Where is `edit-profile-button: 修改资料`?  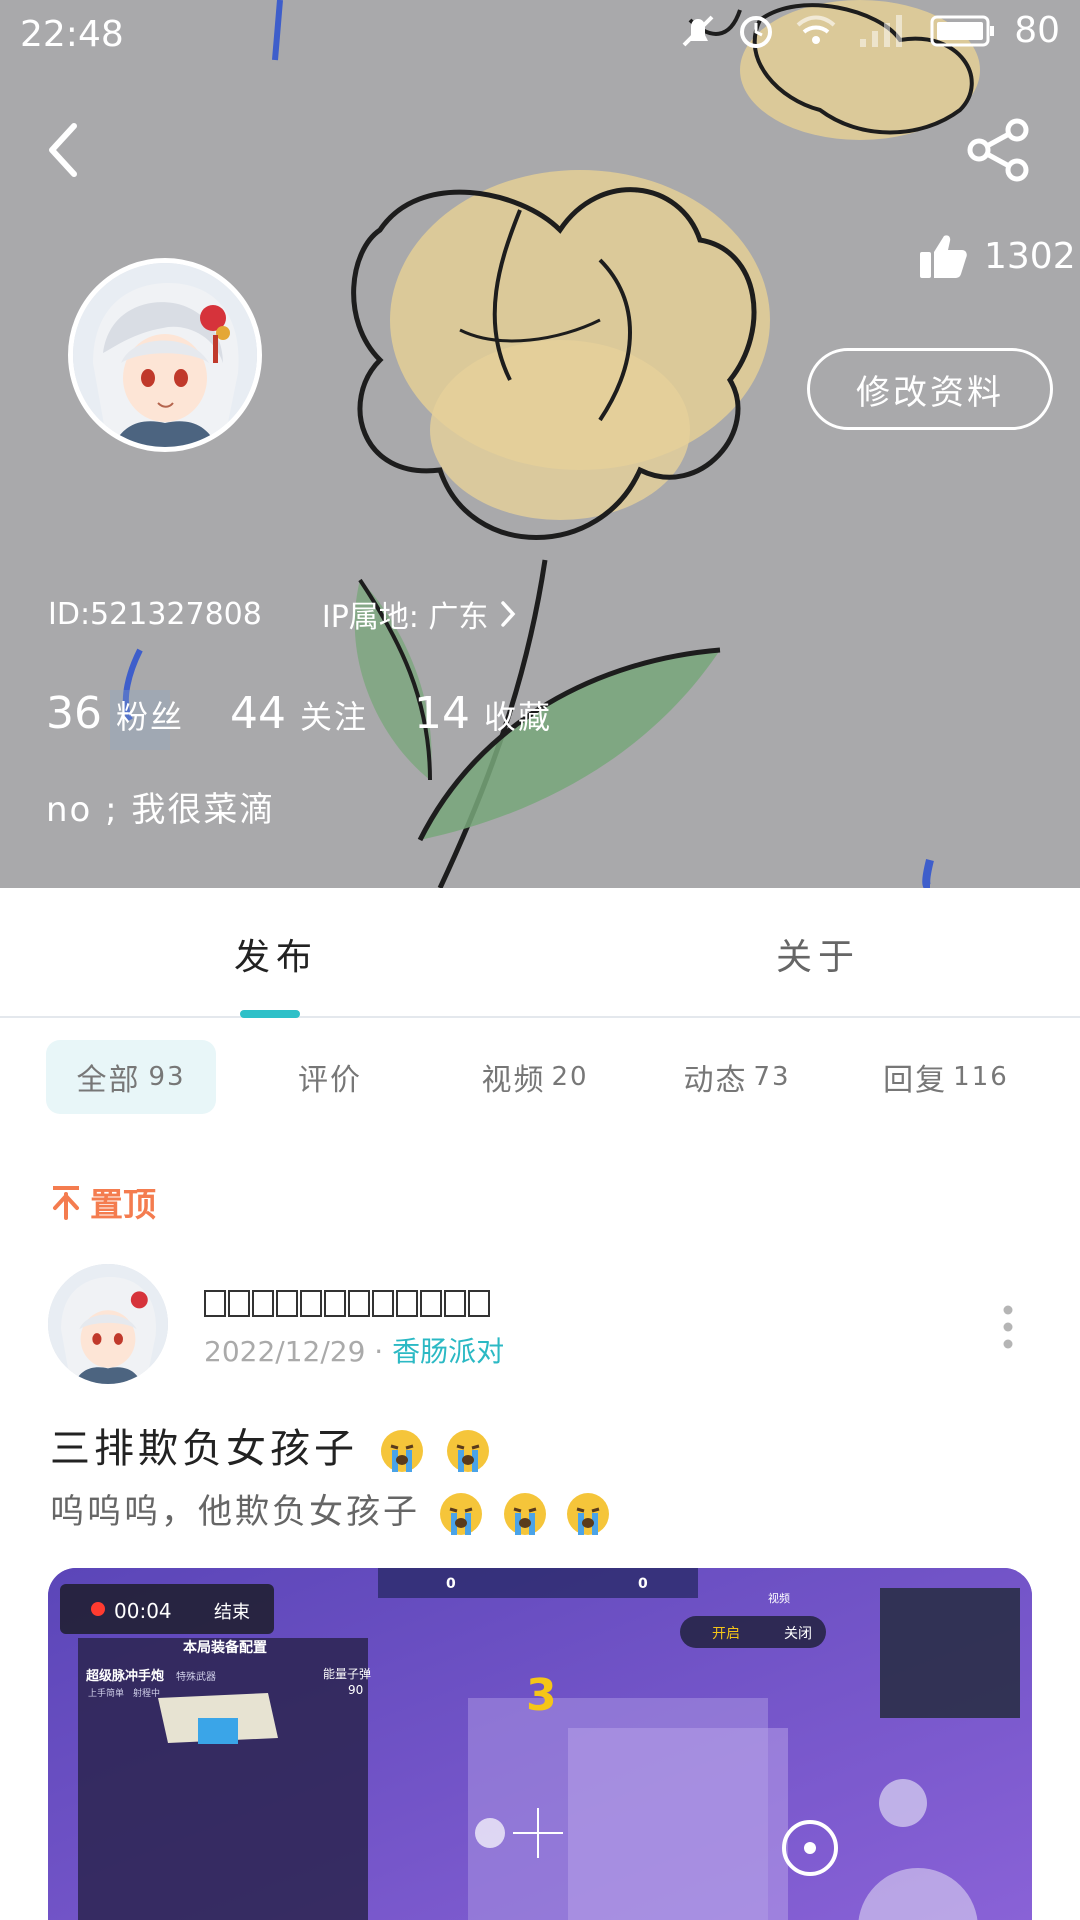 edit-profile-button: 修改资料 is located at coordinates (930, 389).